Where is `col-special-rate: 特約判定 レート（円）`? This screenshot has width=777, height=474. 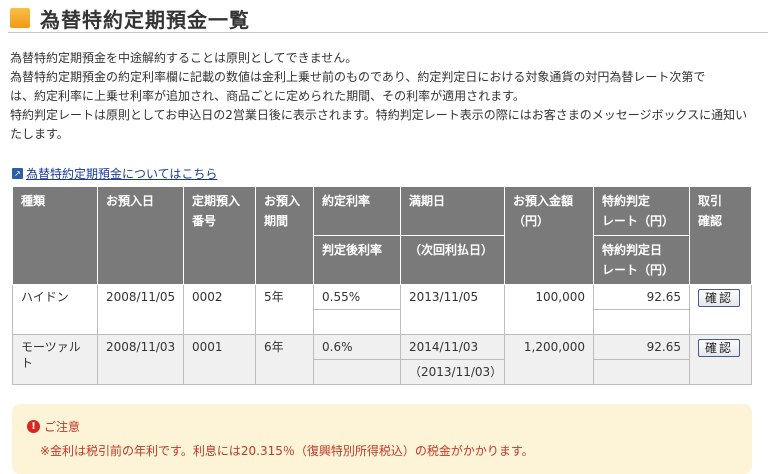
col-special-rate: 特約判定 レート（円） is located at coordinates (641, 211).